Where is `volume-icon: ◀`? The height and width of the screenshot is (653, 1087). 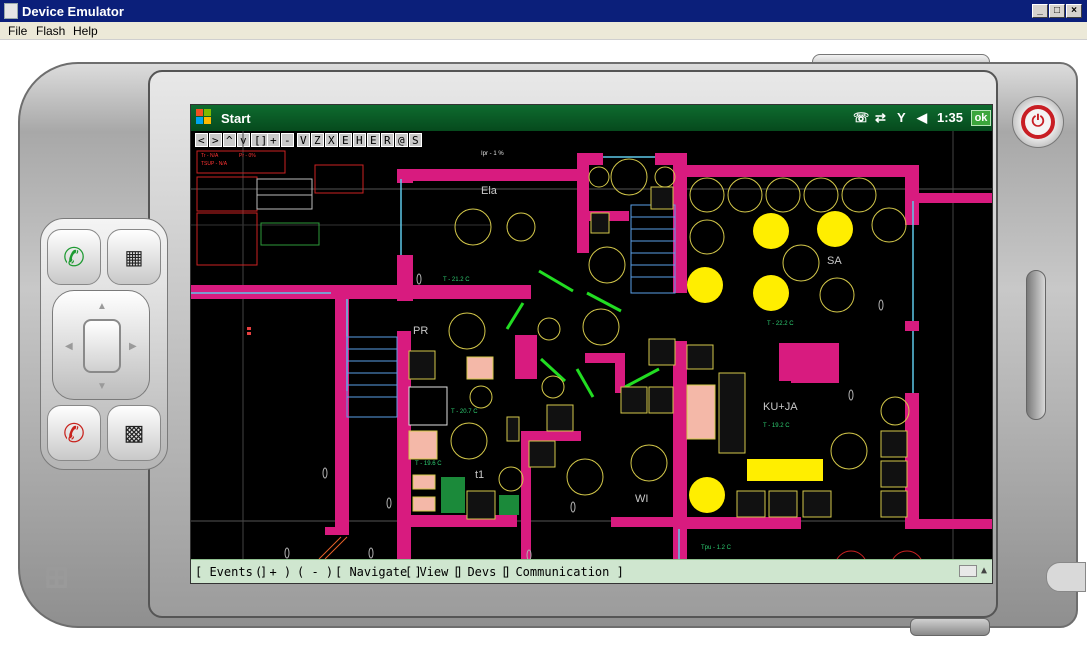 volume-icon: ◀ is located at coordinates (922, 118).